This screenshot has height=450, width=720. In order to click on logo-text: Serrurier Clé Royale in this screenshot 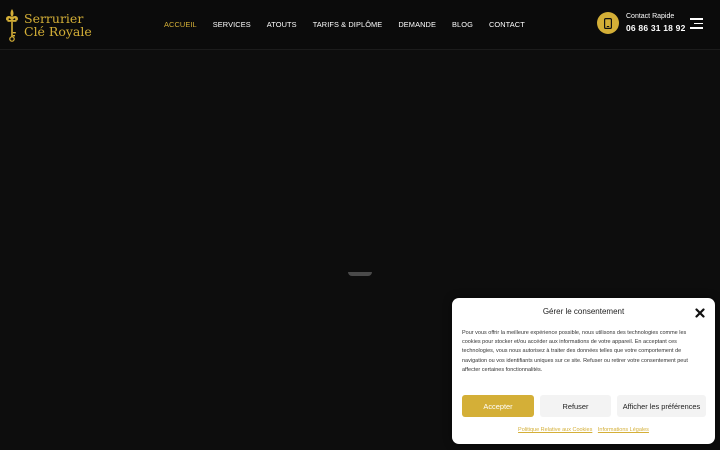, I will do `click(58, 25)`.